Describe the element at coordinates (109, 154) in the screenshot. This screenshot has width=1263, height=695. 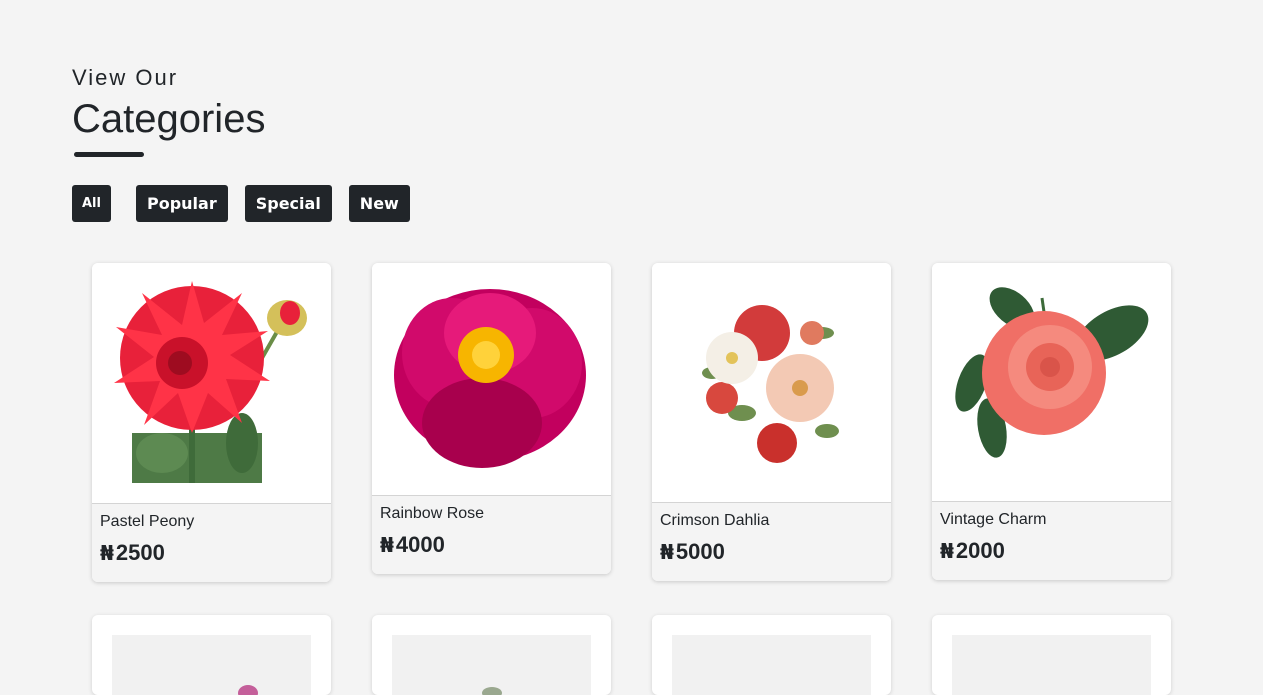
I see `title-underline` at that location.